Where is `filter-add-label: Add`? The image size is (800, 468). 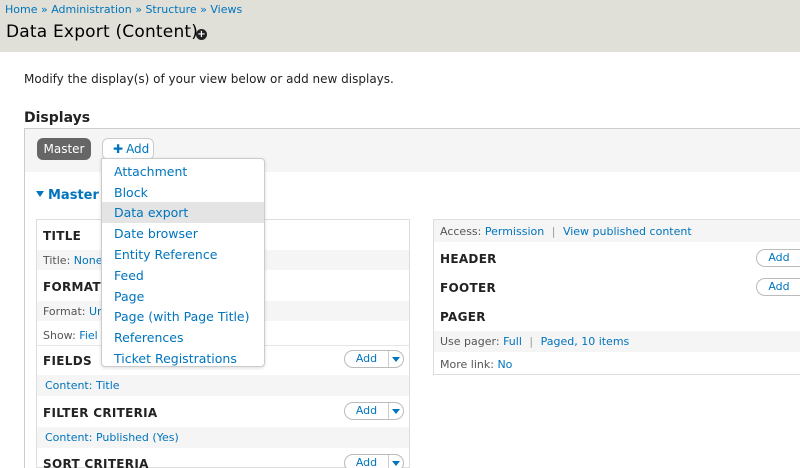
filter-add-label: Add is located at coordinates (366, 410).